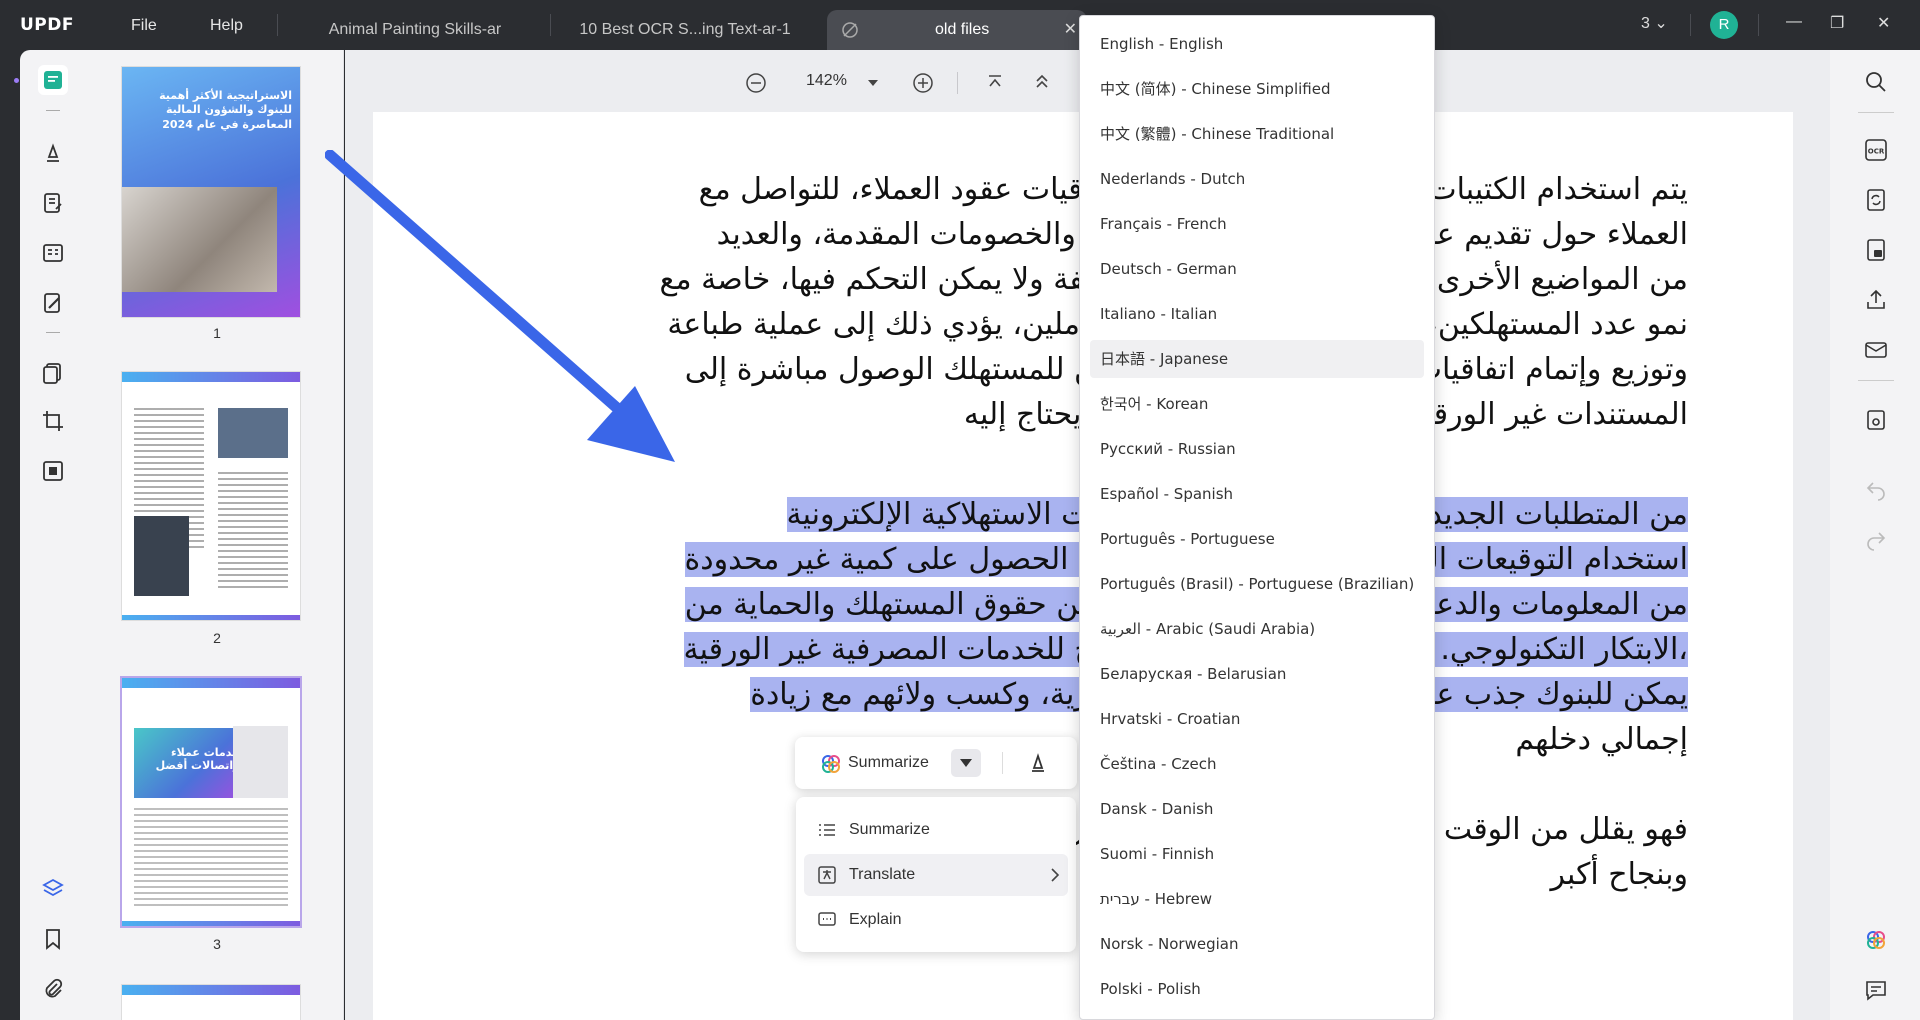 This screenshot has width=1920, height=1020. What do you see at coordinates (1257, 44) in the screenshot?
I see `language-option-english: English - English` at bounding box center [1257, 44].